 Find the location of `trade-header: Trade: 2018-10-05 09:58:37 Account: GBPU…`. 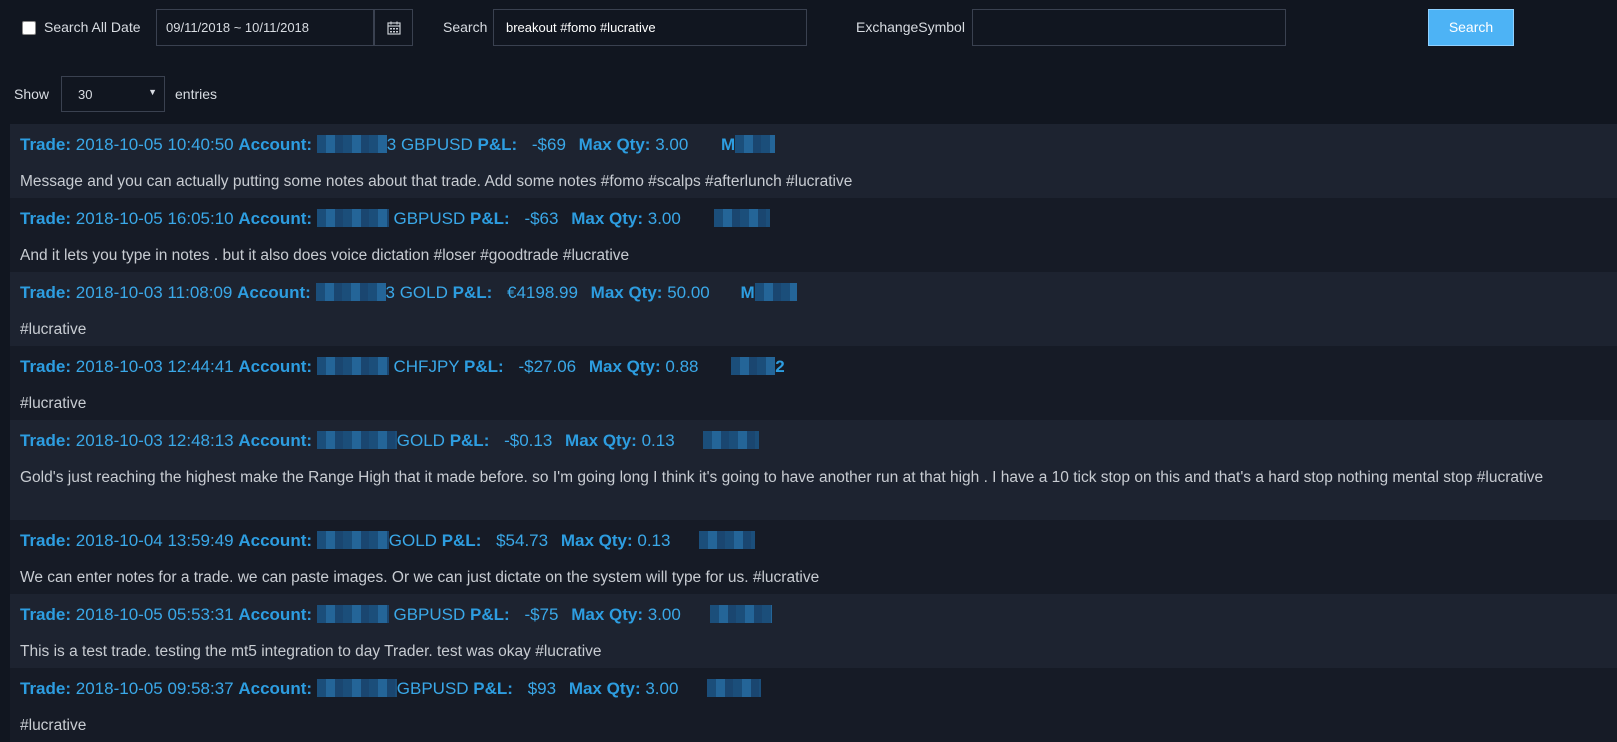

trade-header: Trade: 2018-10-05 09:58:37 Account: GBPU… is located at coordinates (391, 689).